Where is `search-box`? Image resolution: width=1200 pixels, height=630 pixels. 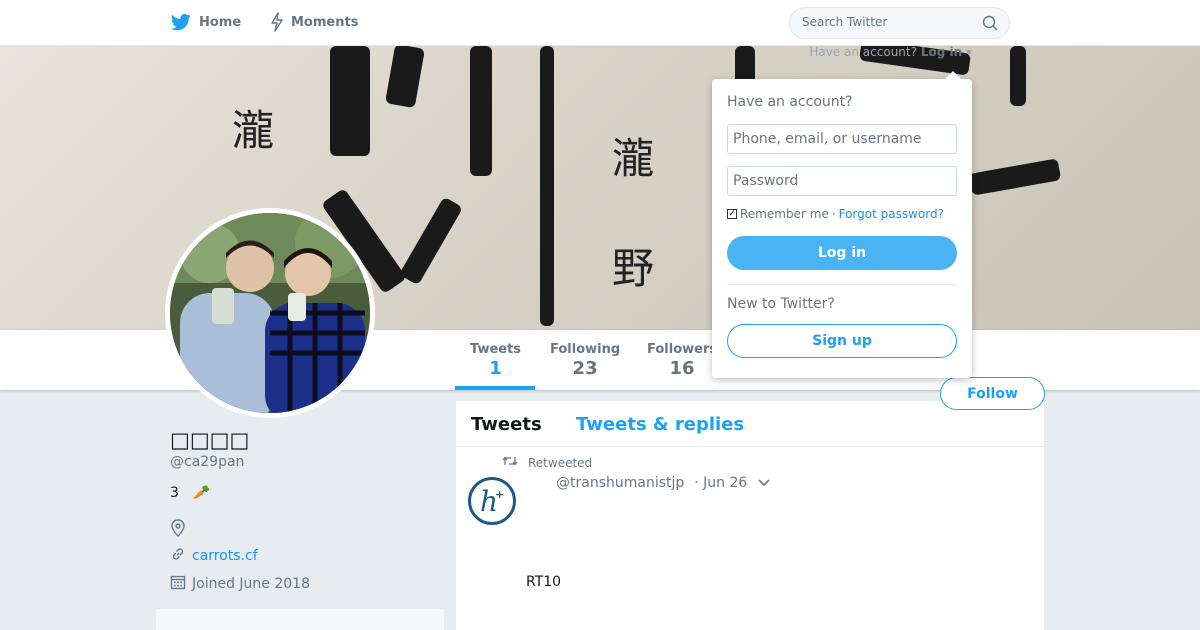 search-box is located at coordinates (899, 23).